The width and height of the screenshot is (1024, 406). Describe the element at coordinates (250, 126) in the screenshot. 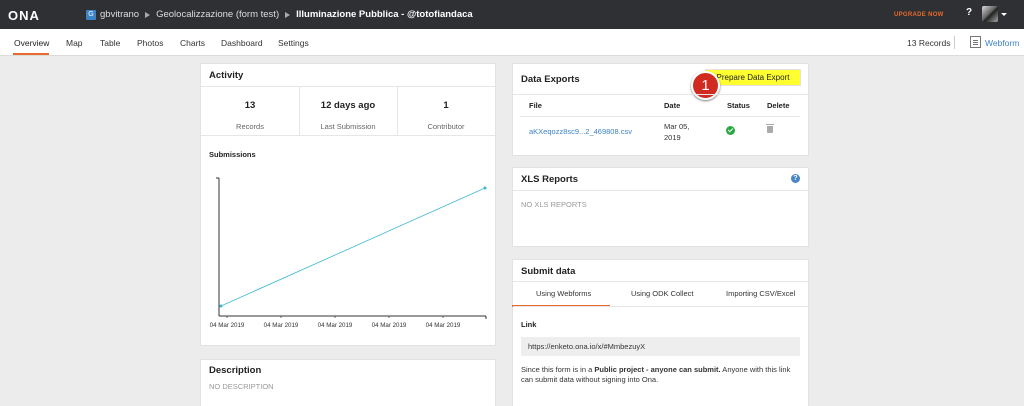

I see `stat-label: Records` at that location.